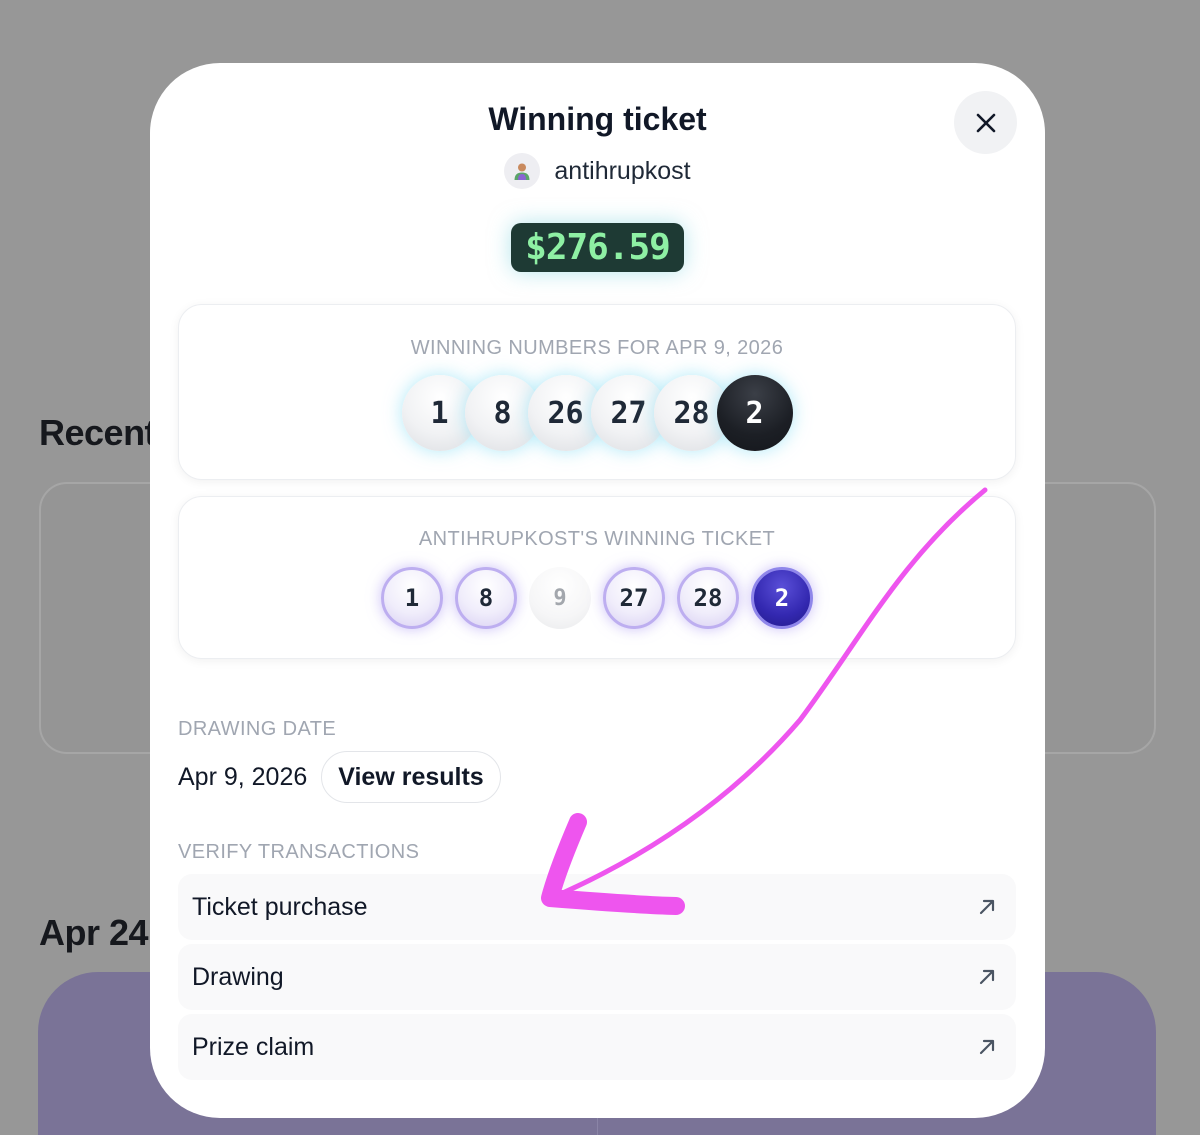 Image resolution: width=1200 pixels, height=1135 pixels. Describe the element at coordinates (280, 906) in the screenshot. I see `transaction-label: Ticket purchase` at that location.